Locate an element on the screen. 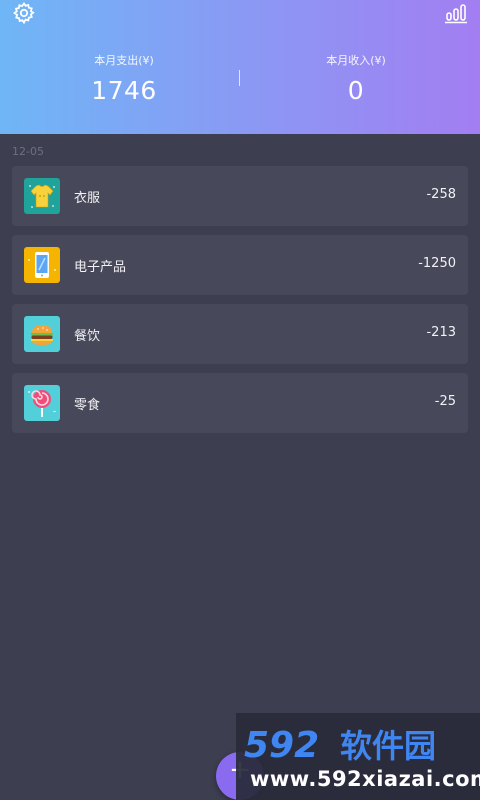  category-name: 零食 is located at coordinates (87, 405).